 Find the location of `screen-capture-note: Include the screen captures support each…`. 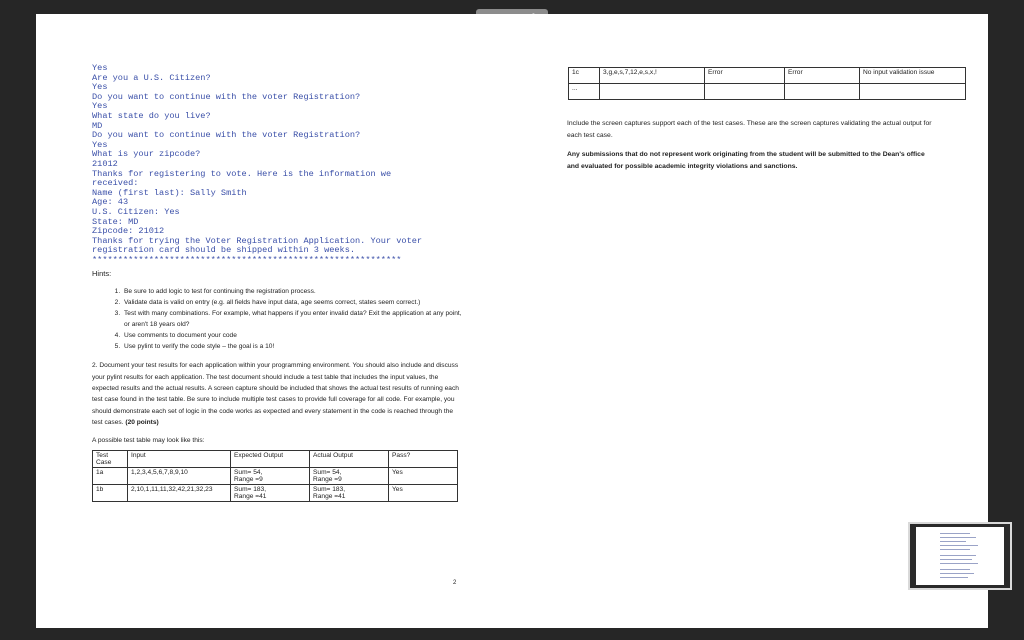

screen-capture-note: Include the screen captures support each… is located at coordinates (749, 129).